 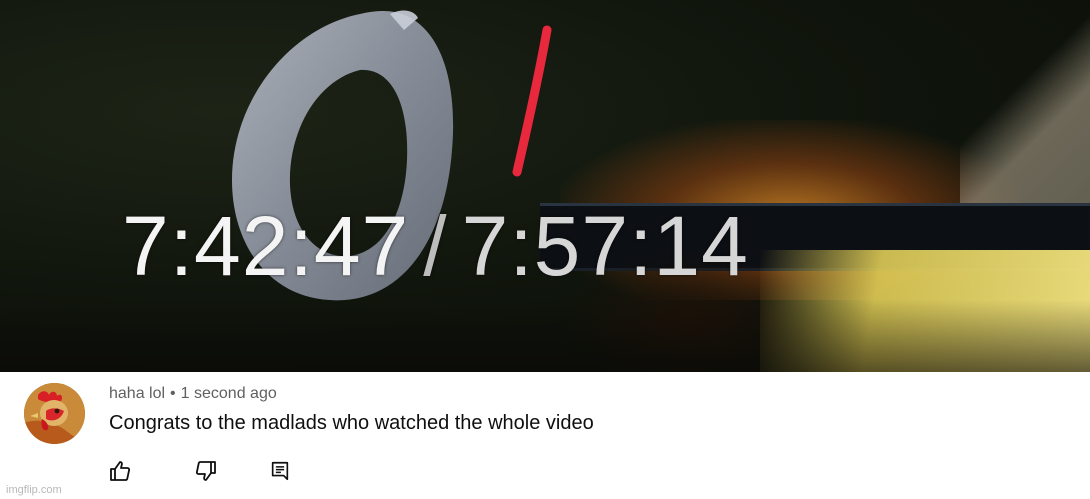 I want to click on comment-icon, so click(x=280, y=471).